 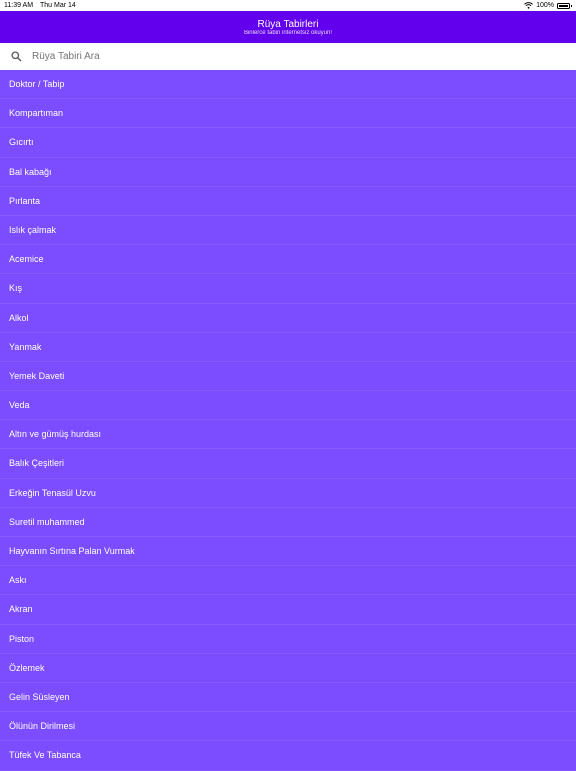 What do you see at coordinates (545, 5) in the screenshot?
I see `battery-percent: 100%` at bounding box center [545, 5].